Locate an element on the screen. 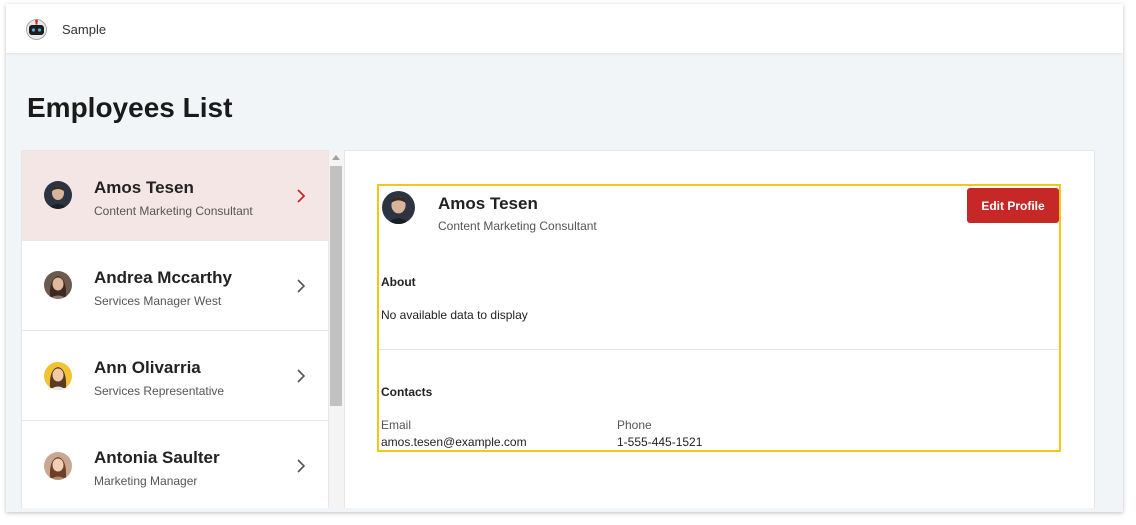  app-title: Sample is located at coordinates (84, 29).